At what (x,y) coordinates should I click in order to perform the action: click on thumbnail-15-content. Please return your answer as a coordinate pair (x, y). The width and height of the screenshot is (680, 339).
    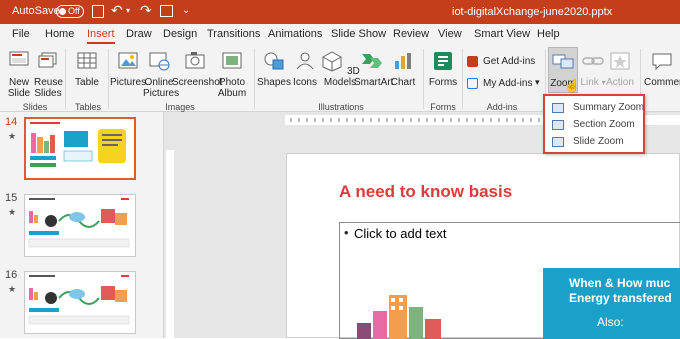
    Looking at the image, I should click on (79, 223).